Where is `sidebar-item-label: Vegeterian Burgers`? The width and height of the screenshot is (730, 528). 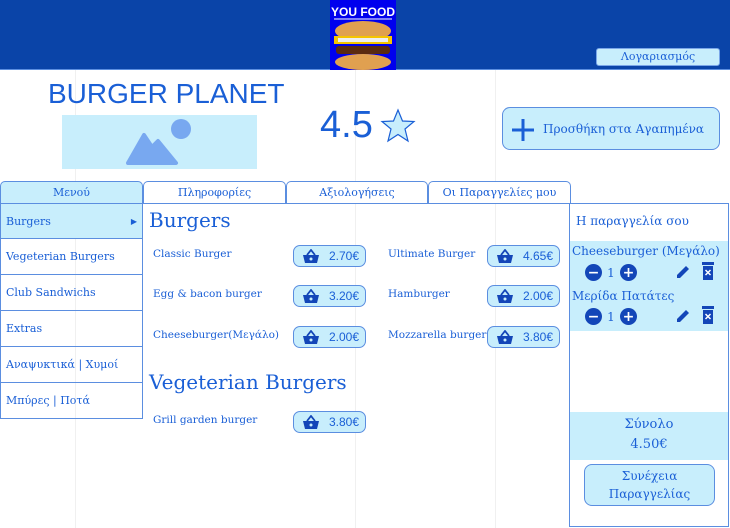 sidebar-item-label: Vegeterian Burgers is located at coordinates (60, 256).